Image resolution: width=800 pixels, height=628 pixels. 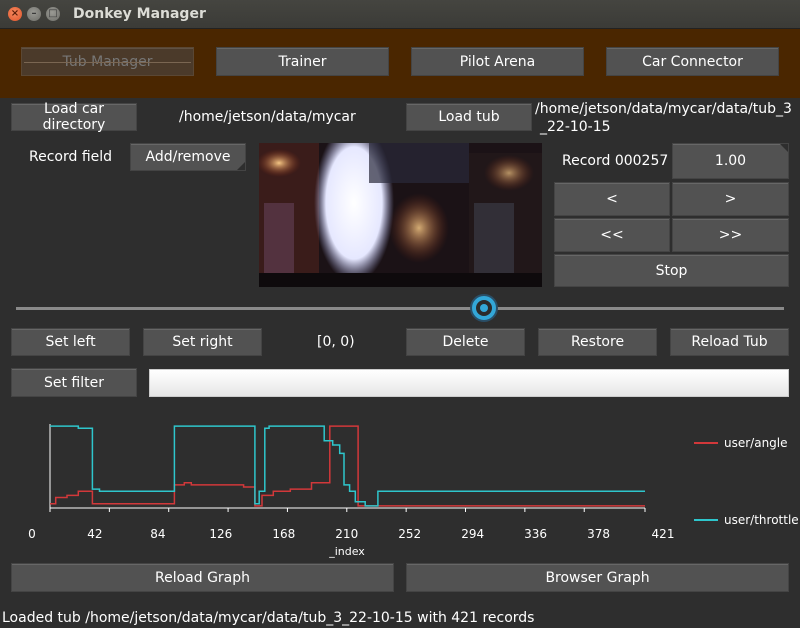 I want to click on browser-graph-button: Browser Graph, so click(x=597, y=577).